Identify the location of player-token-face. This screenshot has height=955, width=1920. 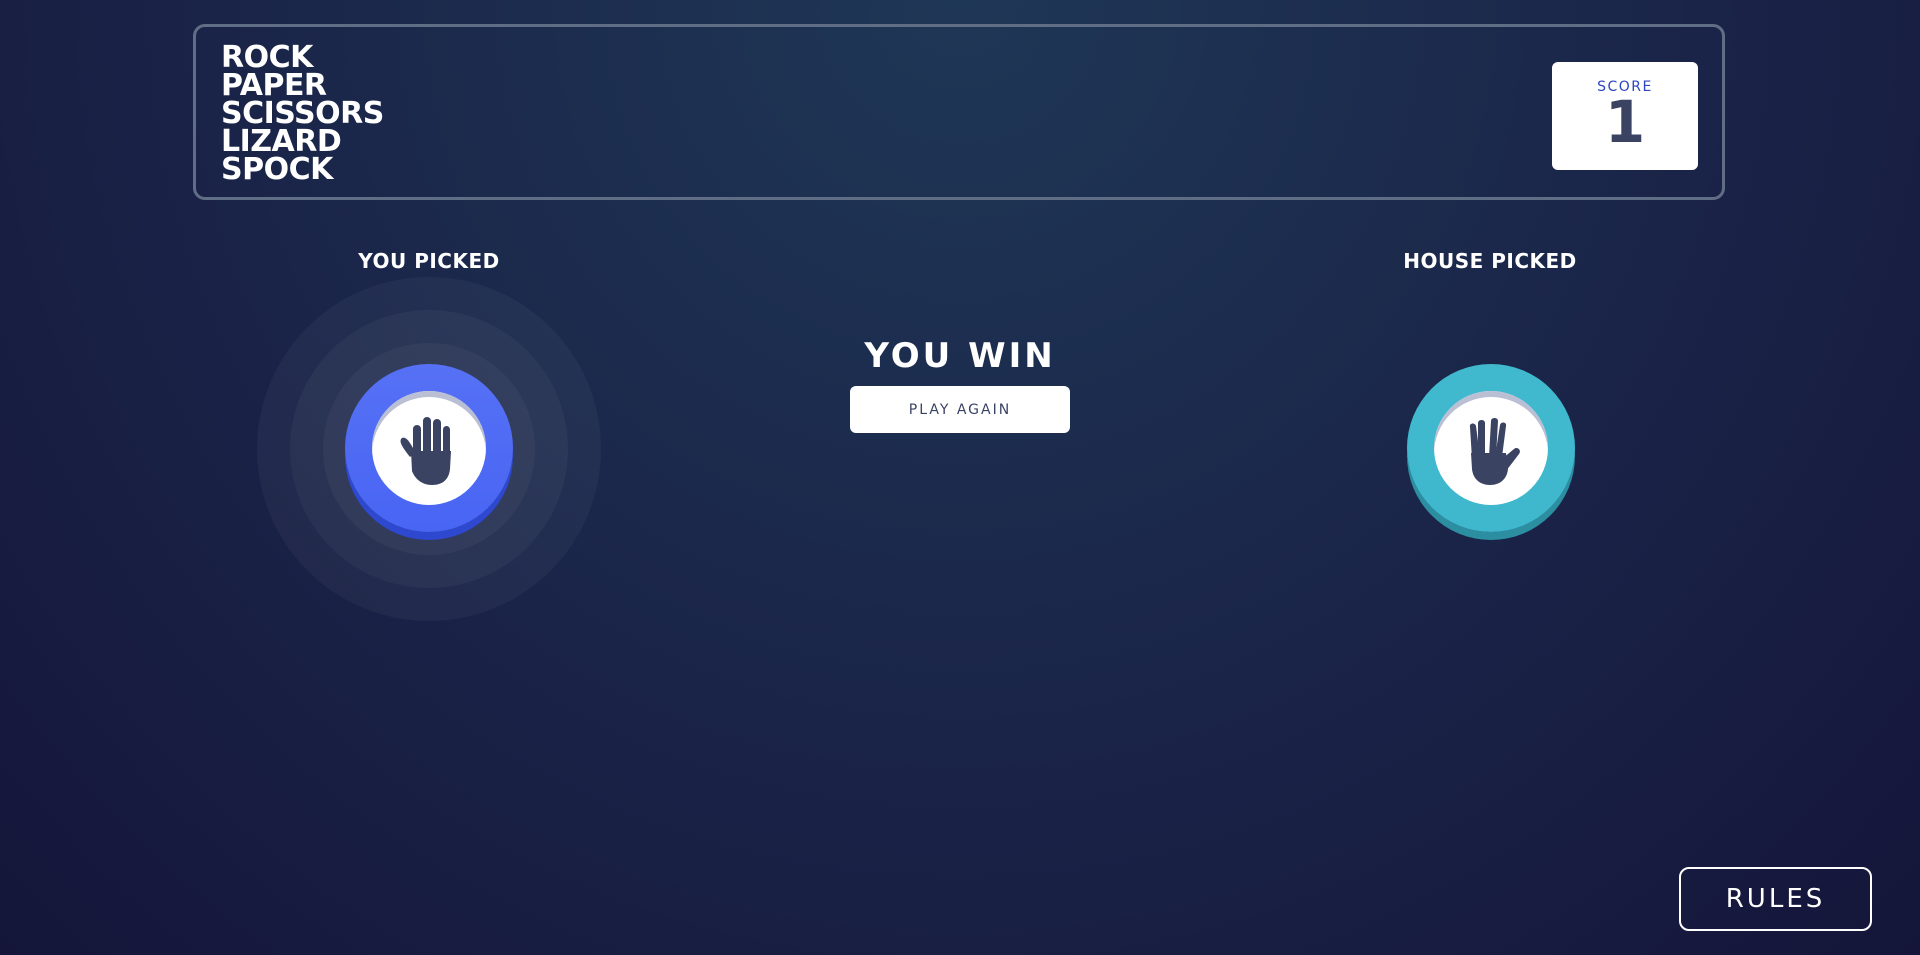
(429, 448).